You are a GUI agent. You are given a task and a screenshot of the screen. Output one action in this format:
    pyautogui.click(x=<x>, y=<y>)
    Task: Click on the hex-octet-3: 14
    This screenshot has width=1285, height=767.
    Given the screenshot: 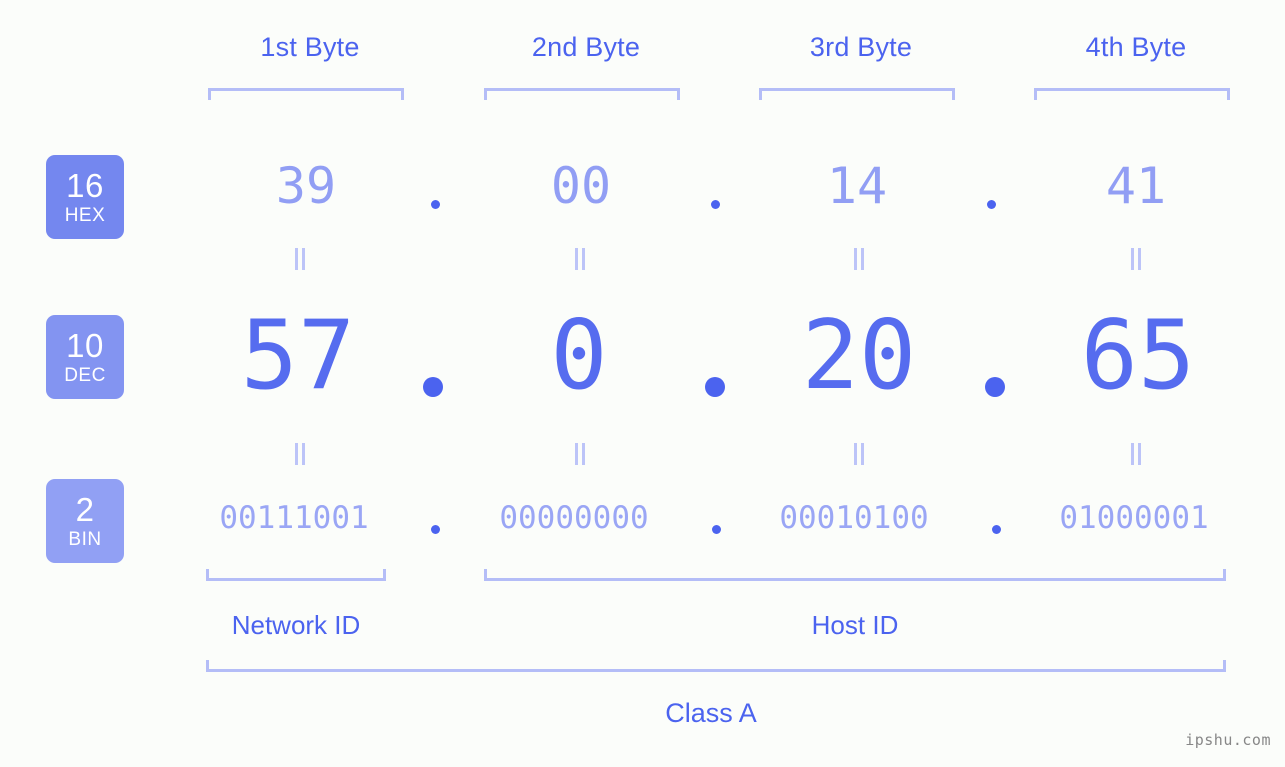 What is the action you would take?
    pyautogui.click(x=857, y=186)
    